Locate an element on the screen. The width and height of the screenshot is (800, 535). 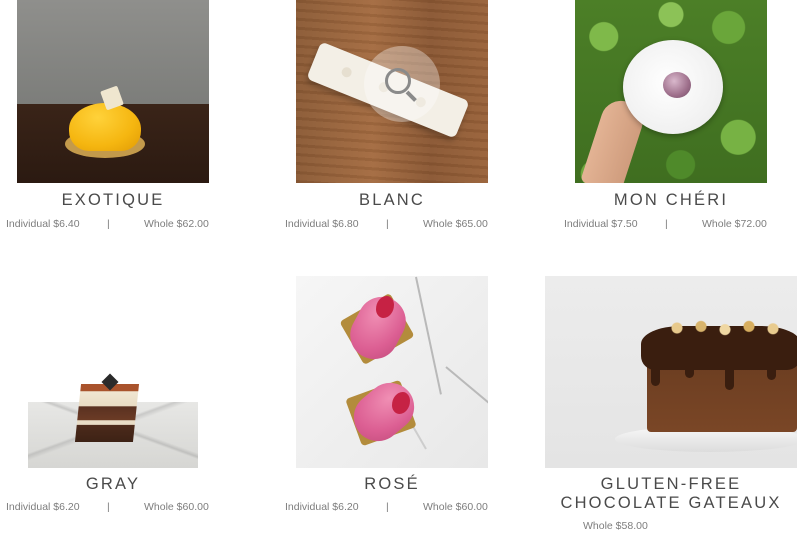
price-individual-rose: Individual $6.20 is located at coordinates (322, 507).